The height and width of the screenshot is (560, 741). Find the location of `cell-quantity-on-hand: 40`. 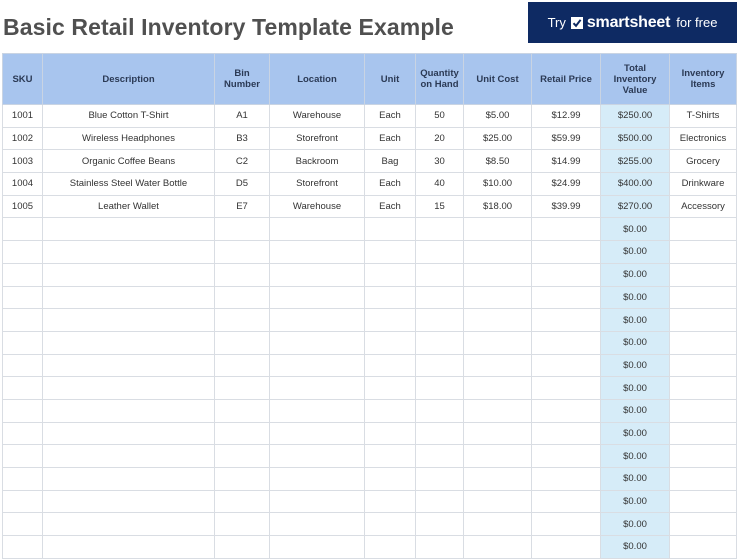

cell-quantity-on-hand: 40 is located at coordinates (439, 184).